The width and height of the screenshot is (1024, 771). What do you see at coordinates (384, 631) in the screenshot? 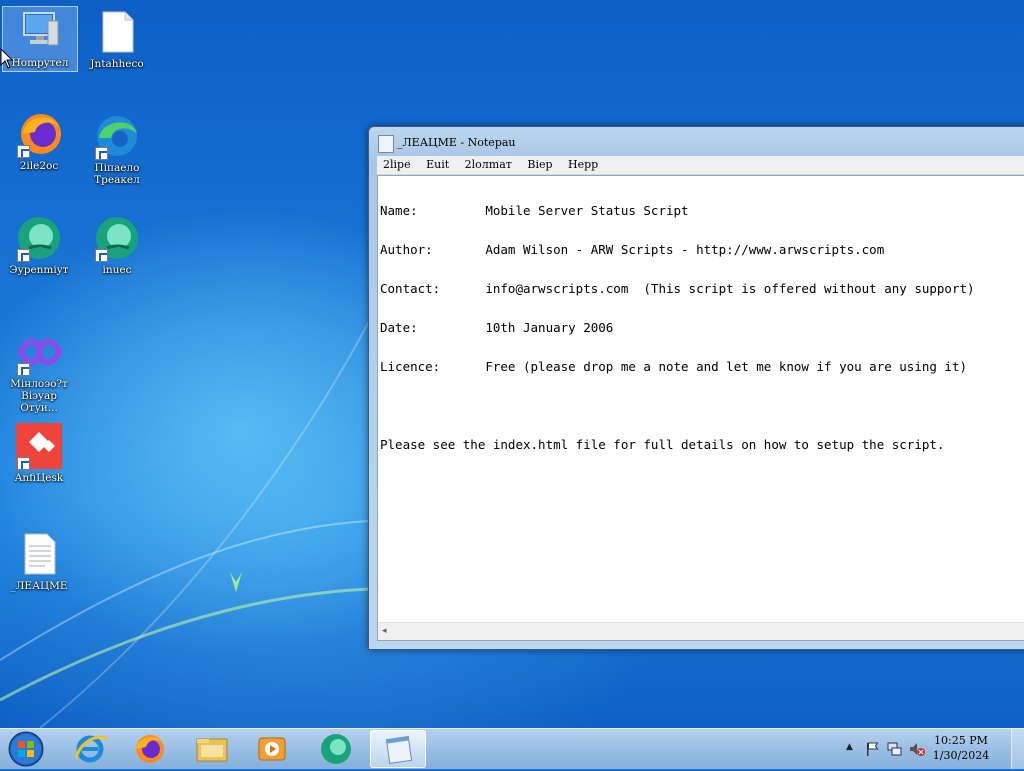
I see `scroll-left-icon: ◂` at bounding box center [384, 631].